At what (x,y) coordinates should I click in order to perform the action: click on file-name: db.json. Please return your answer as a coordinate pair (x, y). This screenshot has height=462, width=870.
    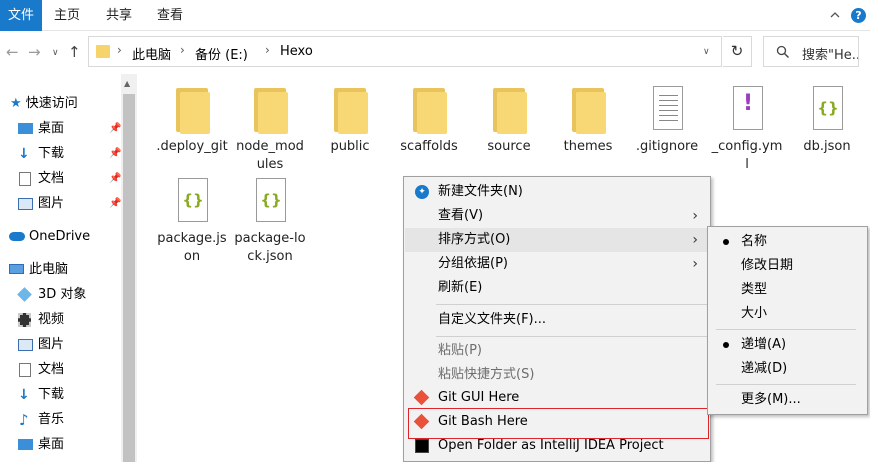
    Looking at the image, I should click on (827, 146).